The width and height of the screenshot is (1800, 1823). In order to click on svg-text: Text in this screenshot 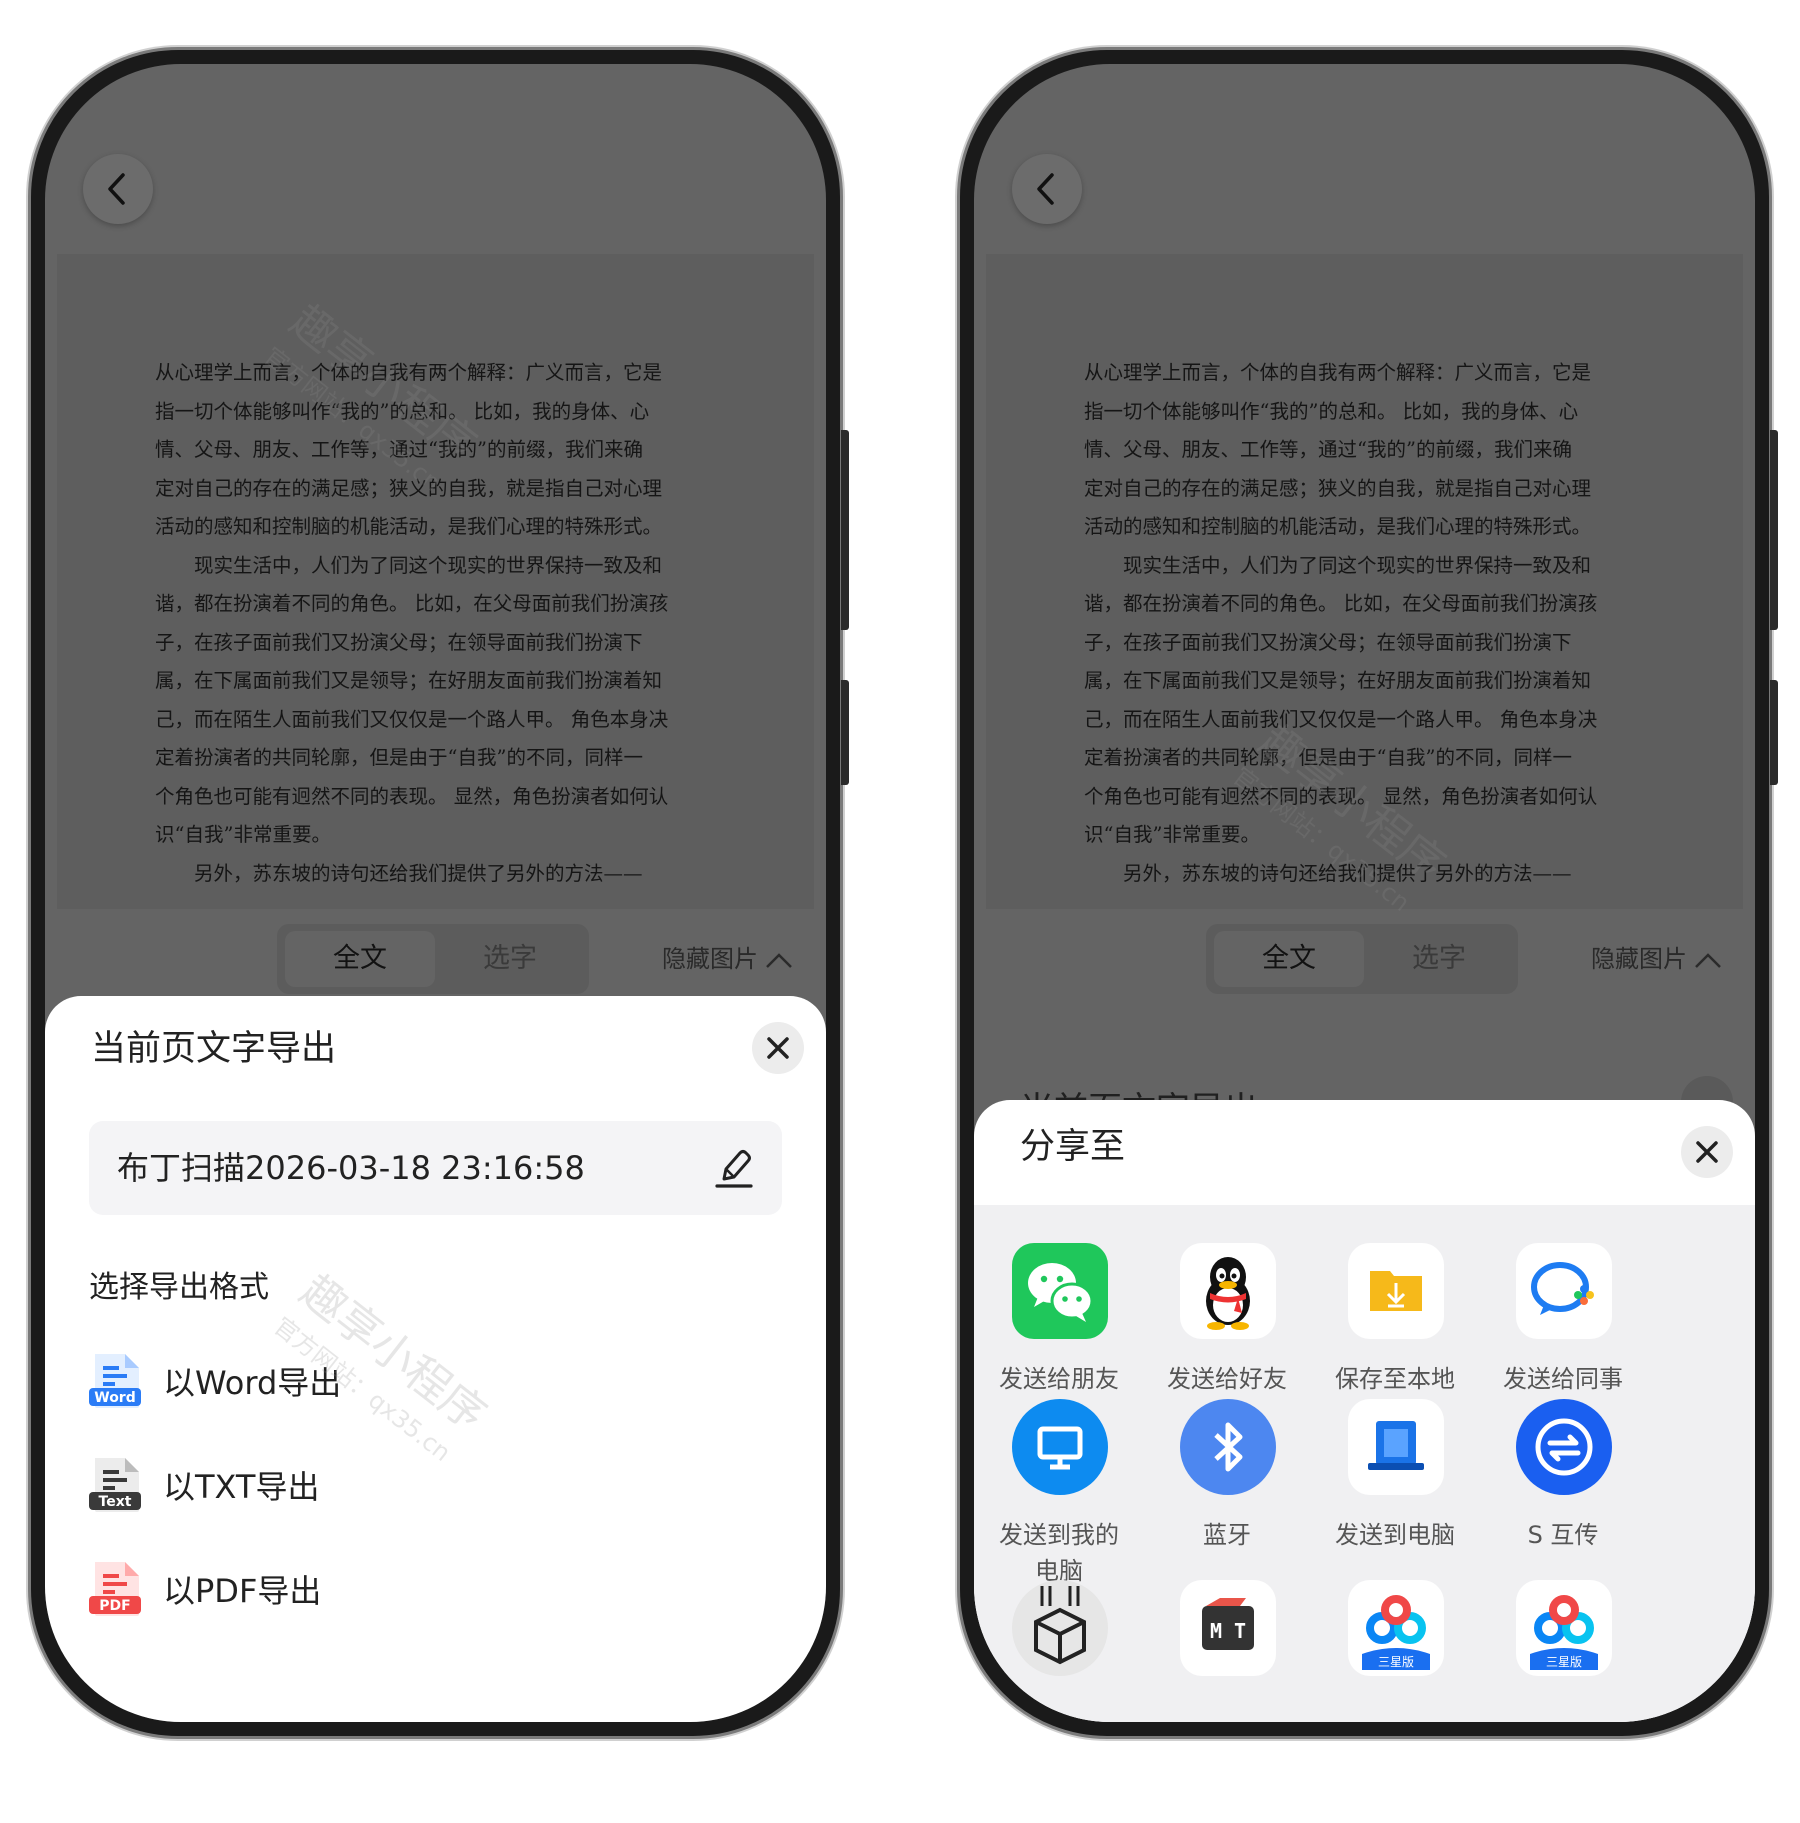, I will do `click(115, 1502)`.